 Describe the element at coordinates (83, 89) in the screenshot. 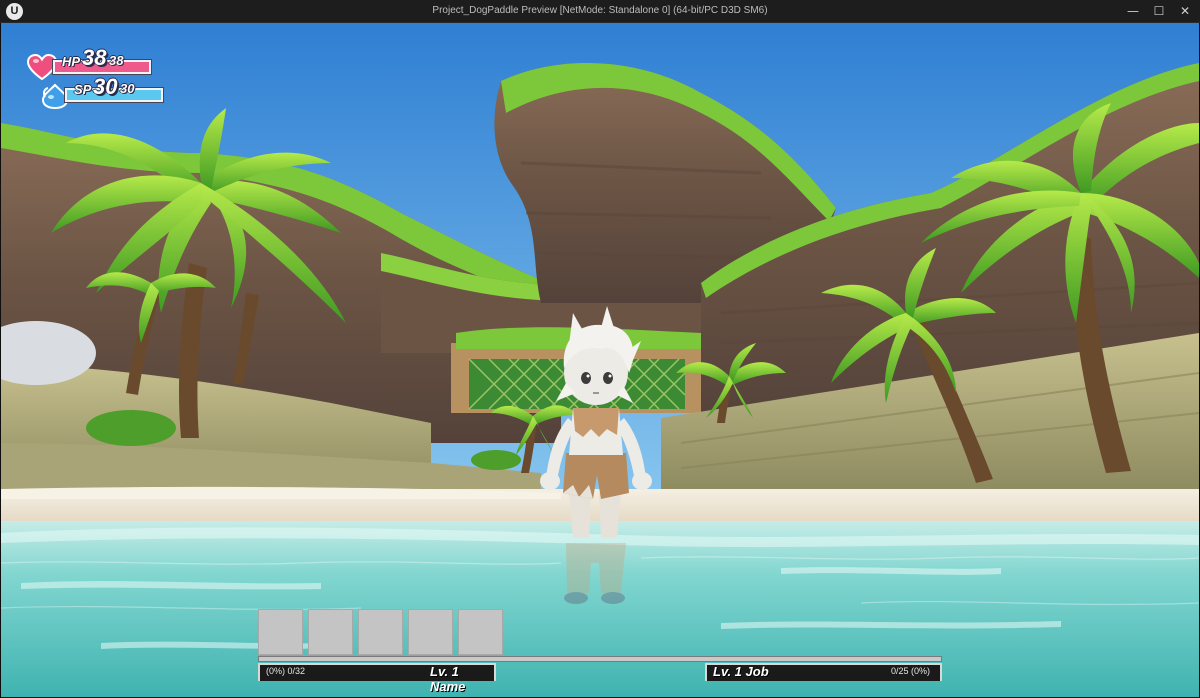

I see `sp-label: SP` at that location.